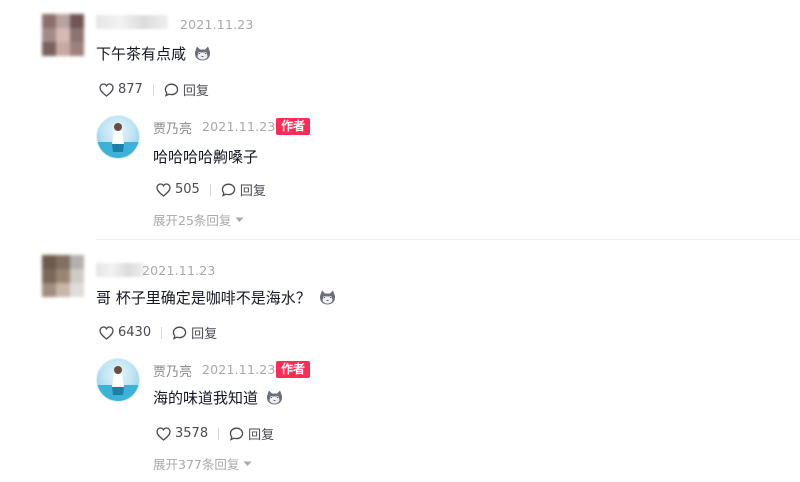  What do you see at coordinates (158, 332) in the screenshot?
I see `comment-actions: 6430 回复` at bounding box center [158, 332].